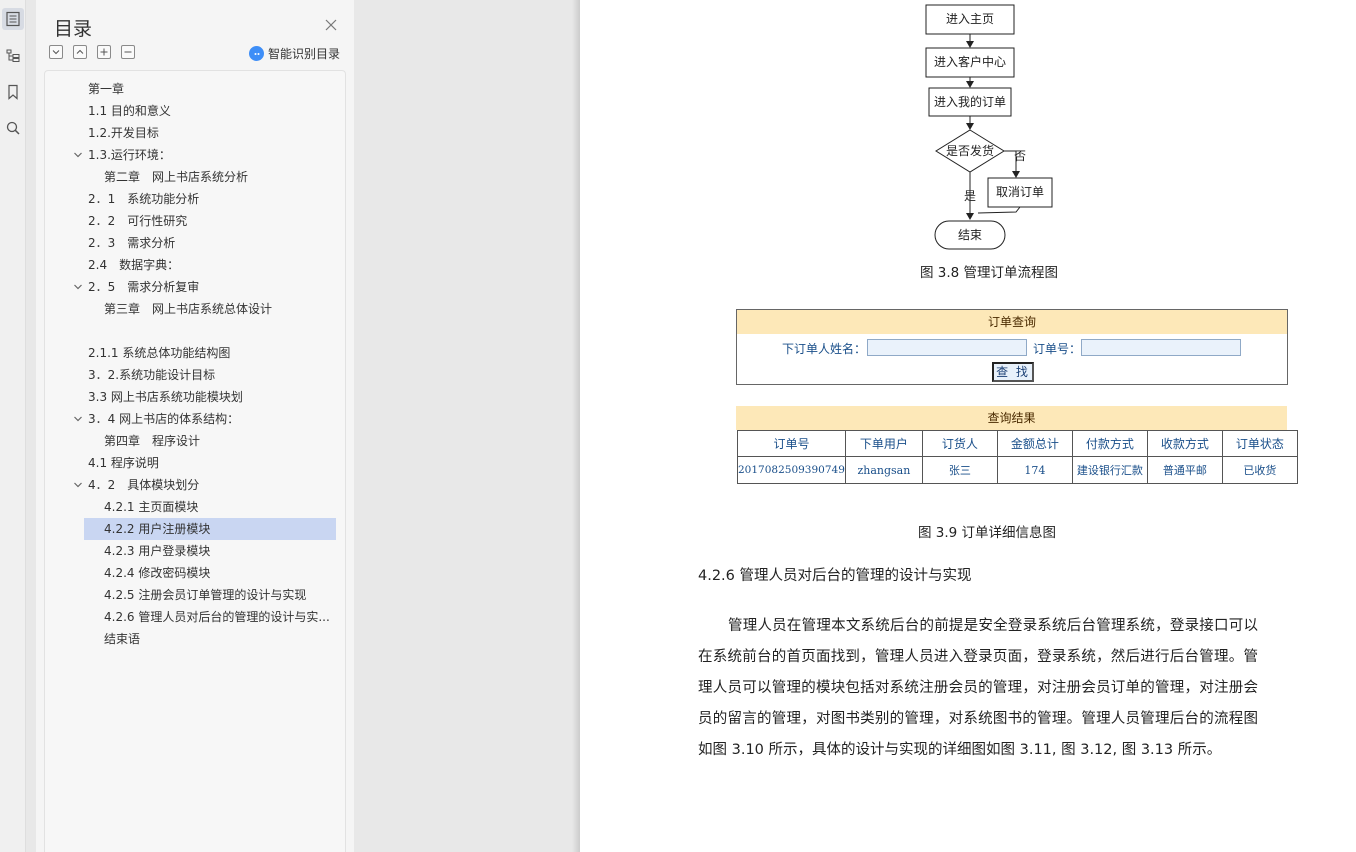  What do you see at coordinates (56, 52) in the screenshot?
I see `expand-all-button` at bounding box center [56, 52].